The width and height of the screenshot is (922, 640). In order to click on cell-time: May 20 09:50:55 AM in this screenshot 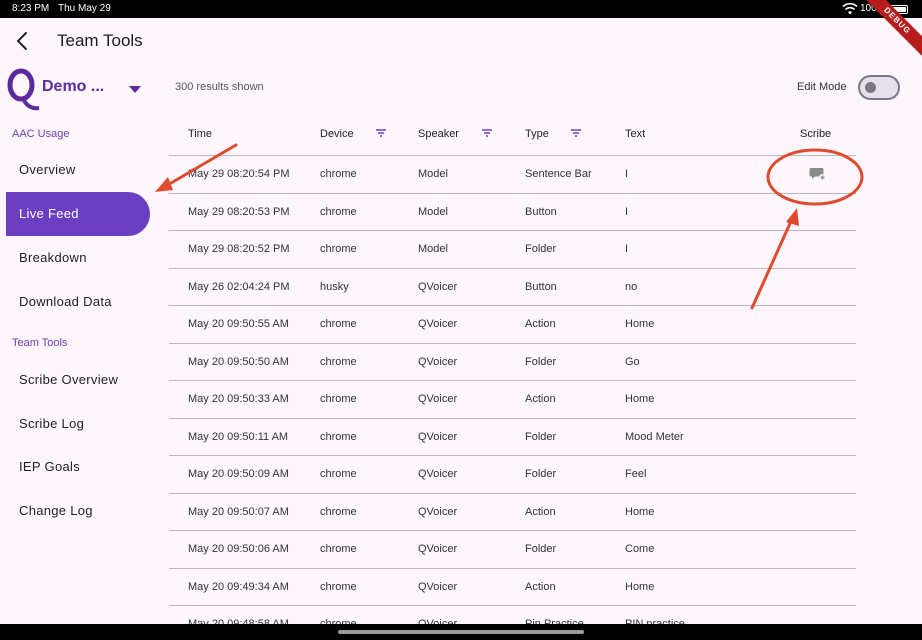, I will do `click(238, 324)`.